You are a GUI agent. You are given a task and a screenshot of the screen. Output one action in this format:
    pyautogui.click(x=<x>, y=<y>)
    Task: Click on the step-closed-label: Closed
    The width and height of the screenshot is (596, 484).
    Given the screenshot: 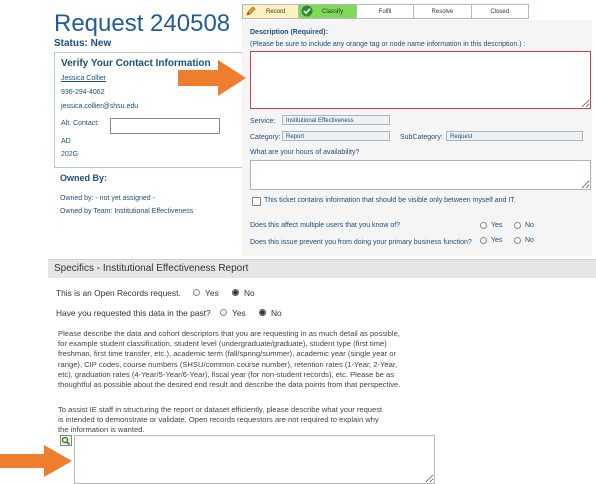 What is the action you would take?
    pyautogui.click(x=500, y=11)
    